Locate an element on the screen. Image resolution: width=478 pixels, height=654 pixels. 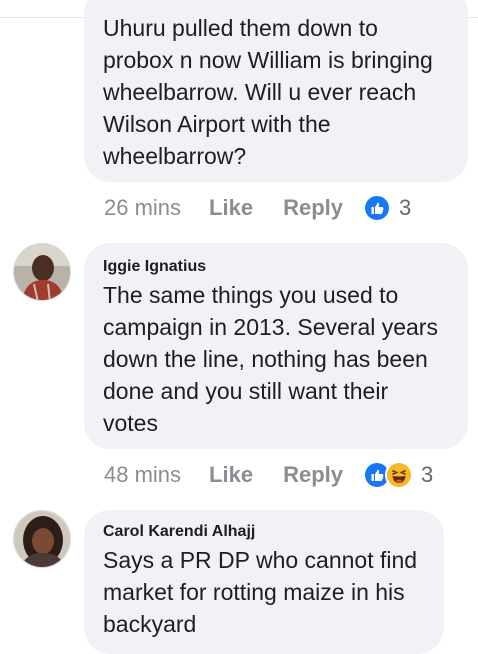
like-reaction-icon is located at coordinates (377, 208).